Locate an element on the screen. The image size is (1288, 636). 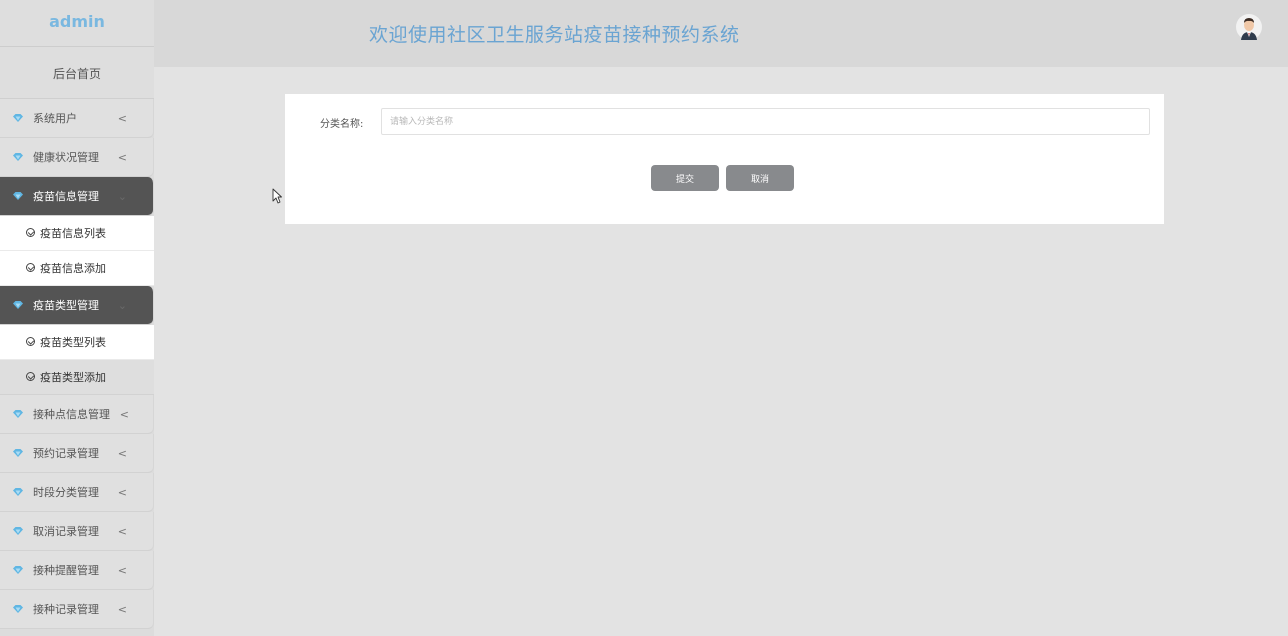
submenu-vaccine-type-list: 疫苗类型列表 is located at coordinates (77, 342).